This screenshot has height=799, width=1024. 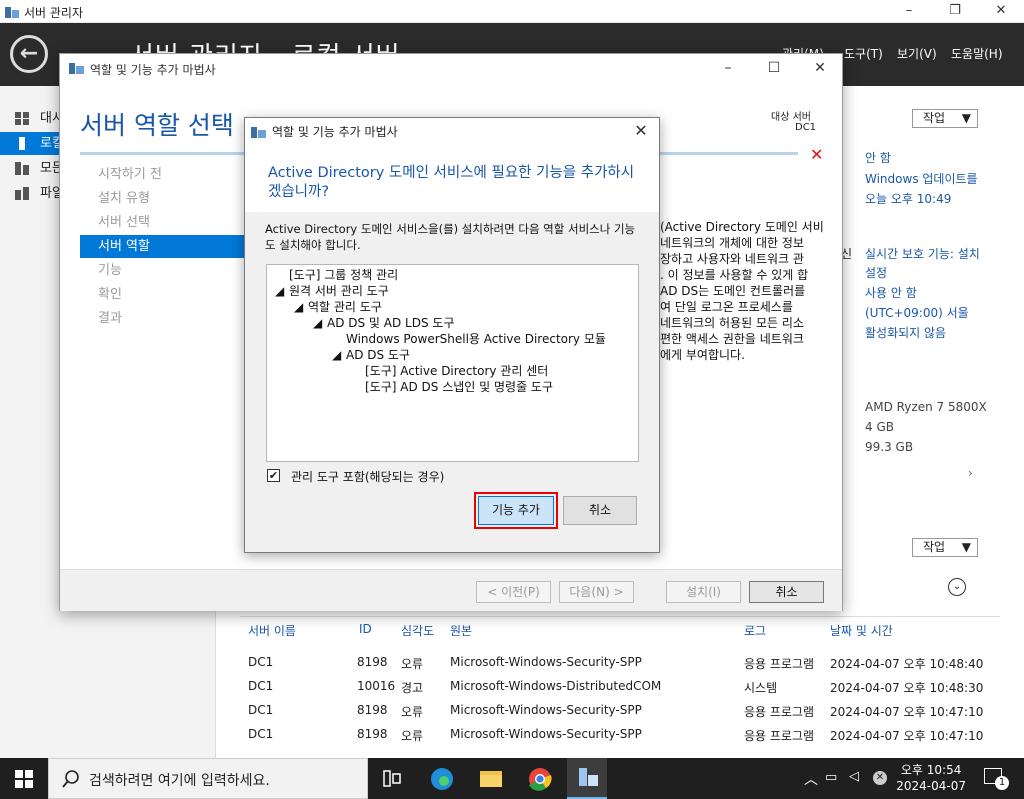 I want to click on include-tools-label: 관리 도구 포함(해당되는 경우), so click(x=368, y=477).